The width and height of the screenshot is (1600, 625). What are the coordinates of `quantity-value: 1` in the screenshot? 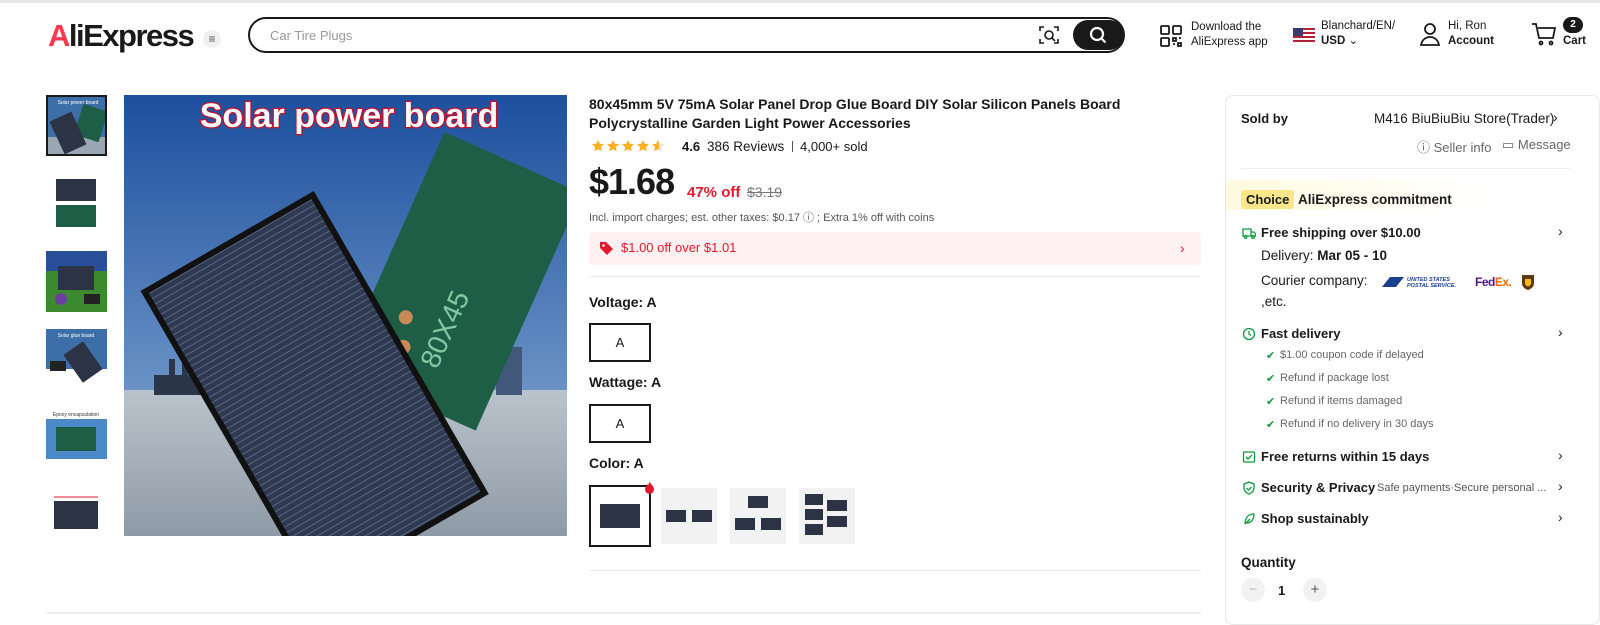 It's located at (1281, 590).